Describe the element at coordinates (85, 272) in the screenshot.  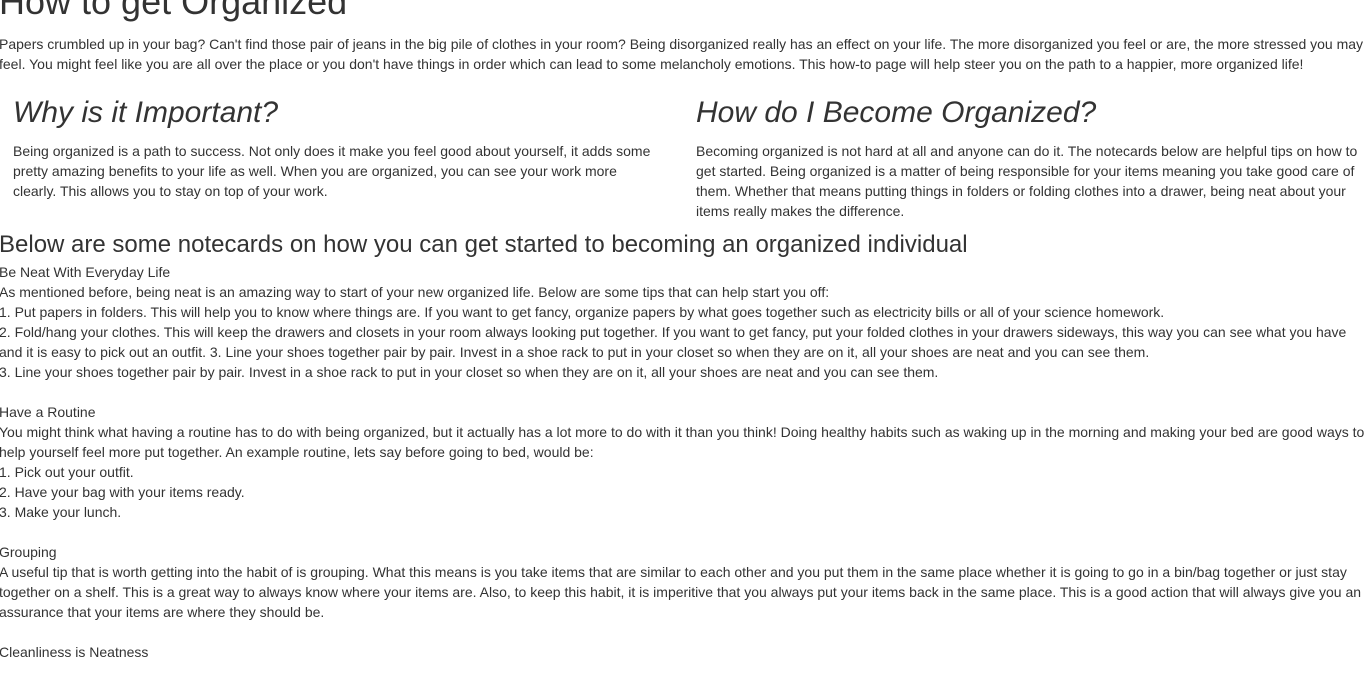
I see `notecard-title: Be Neat With Everyday Life` at that location.